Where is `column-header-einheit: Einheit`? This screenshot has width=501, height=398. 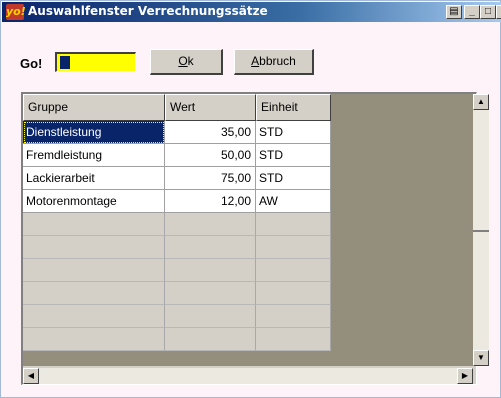
column-header-einheit: Einheit is located at coordinates (293, 107).